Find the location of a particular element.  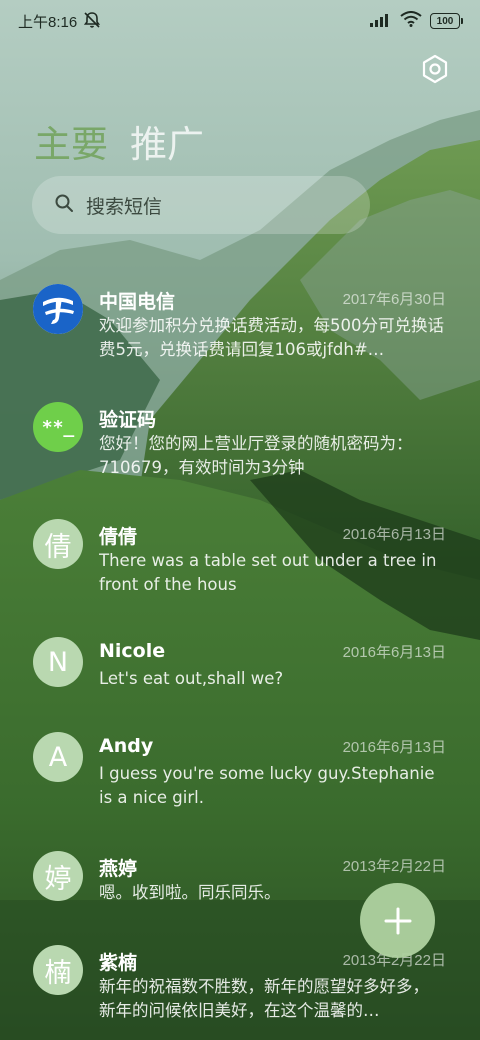

battery-icon: 100 is located at coordinates (446, 21).